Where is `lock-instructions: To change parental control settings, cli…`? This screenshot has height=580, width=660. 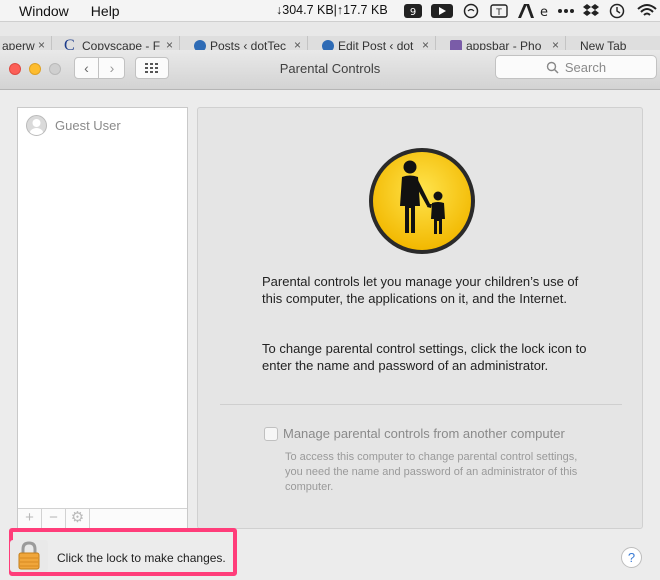
lock-instructions: To change parental control settings, cli… is located at coordinates (424, 357).